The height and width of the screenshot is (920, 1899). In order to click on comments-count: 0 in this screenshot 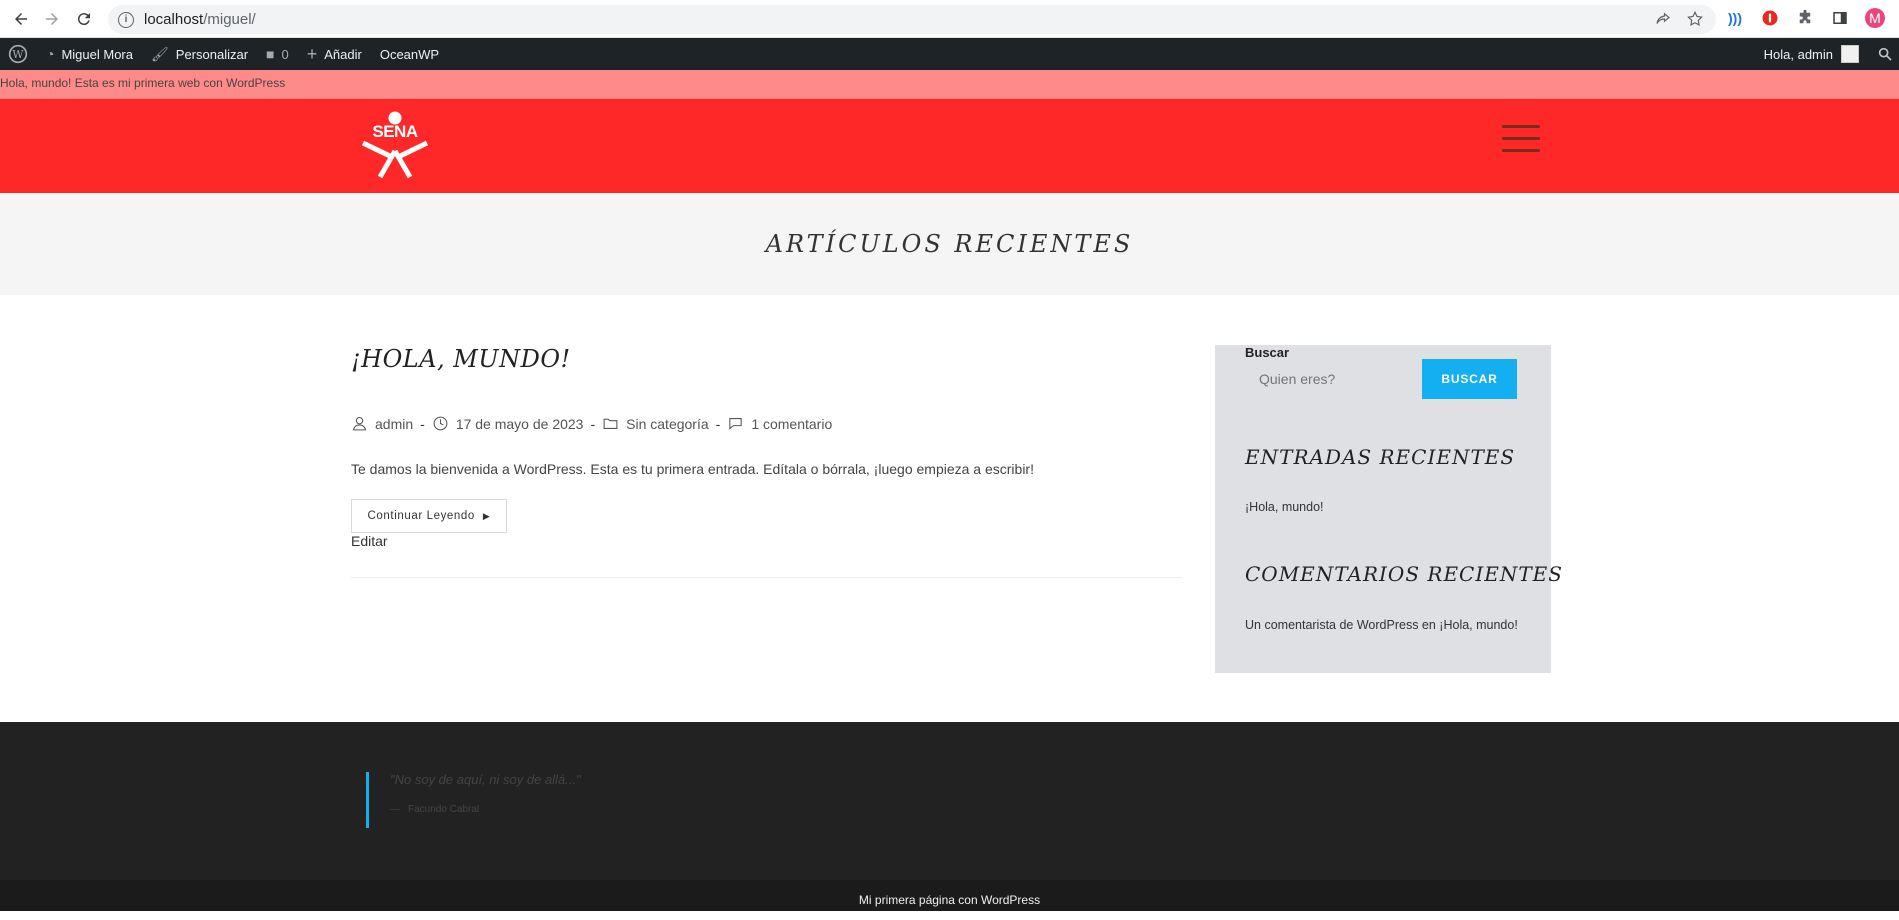, I will do `click(285, 54)`.